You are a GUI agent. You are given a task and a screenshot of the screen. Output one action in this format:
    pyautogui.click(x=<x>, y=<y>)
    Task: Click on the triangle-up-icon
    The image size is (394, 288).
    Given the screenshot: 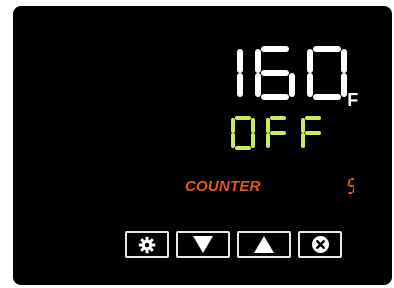 What is the action you would take?
    pyautogui.click(x=264, y=244)
    